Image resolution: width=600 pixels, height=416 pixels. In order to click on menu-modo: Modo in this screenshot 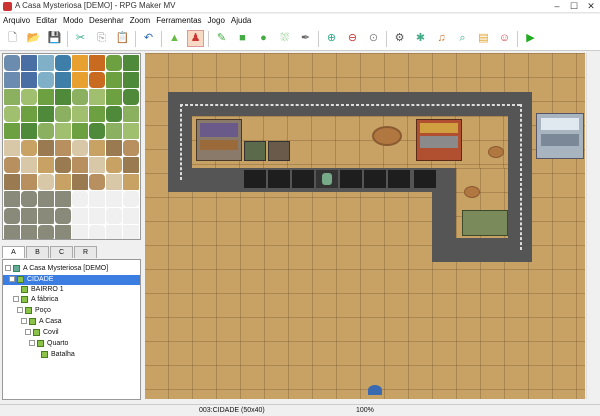, I will do `click(73, 20)`.